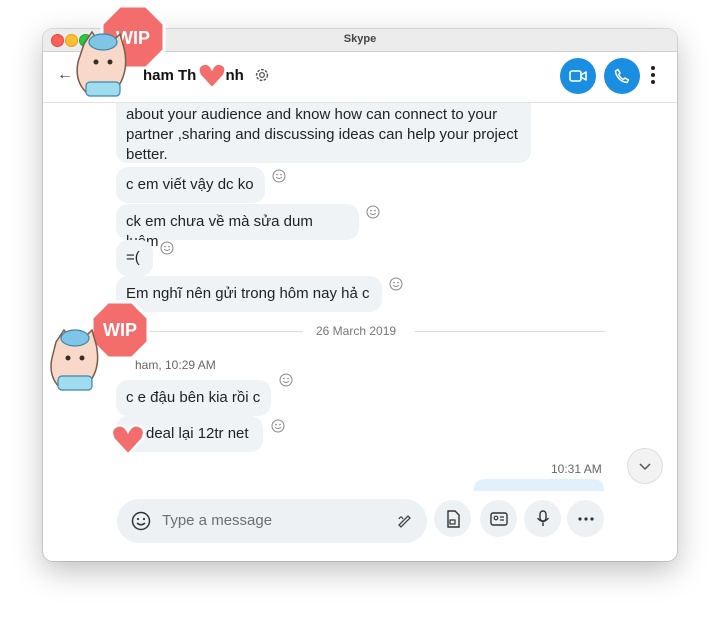  What do you see at coordinates (120, 330) in the screenshot?
I see `wip-label: WIP` at bounding box center [120, 330].